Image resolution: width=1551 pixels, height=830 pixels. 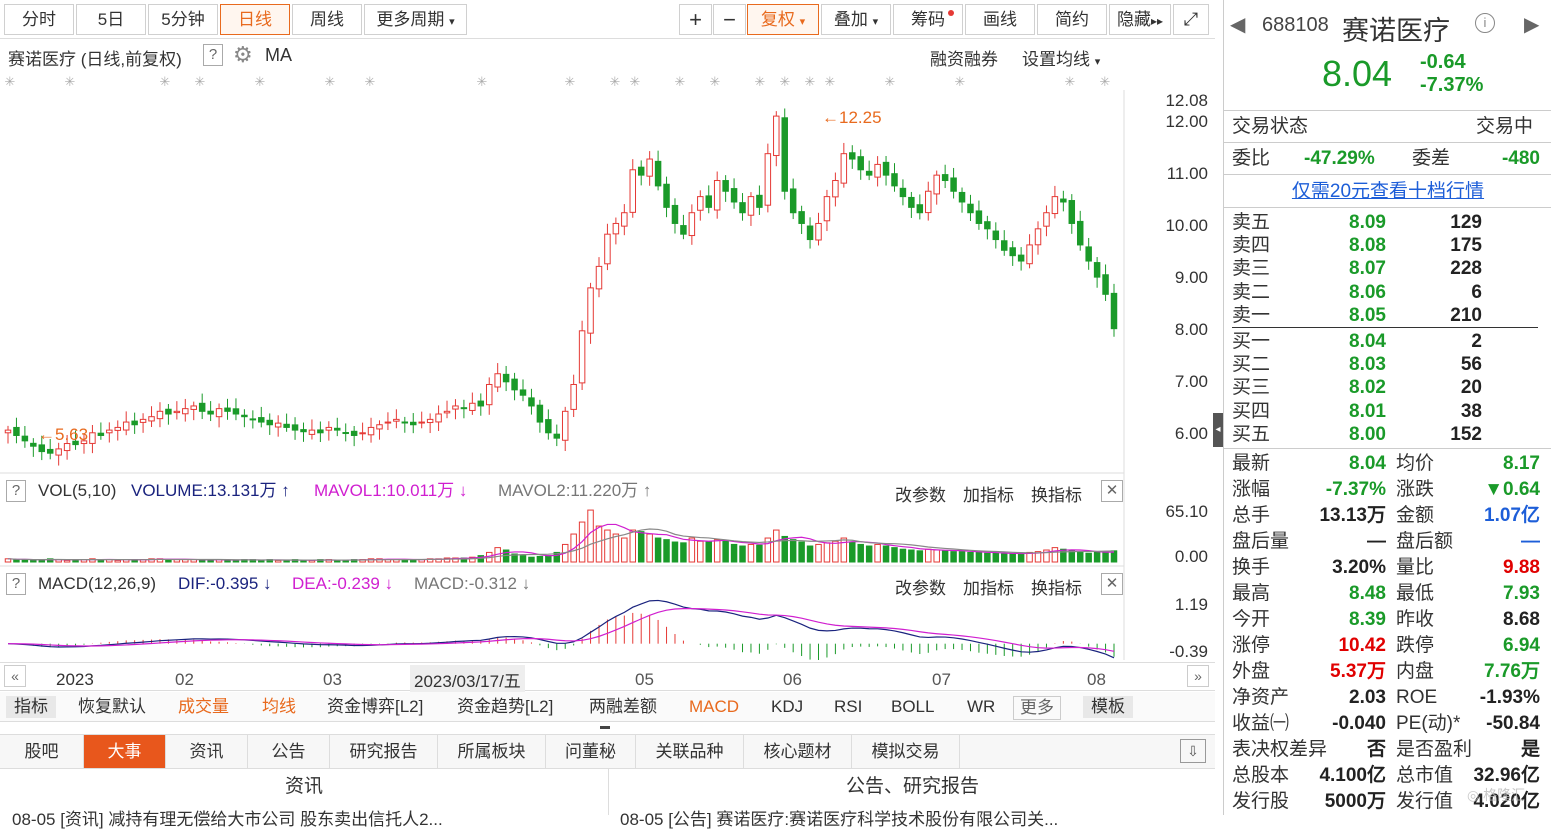 I want to click on bottom-tab-related: 关联品种, so click(x=690, y=751).